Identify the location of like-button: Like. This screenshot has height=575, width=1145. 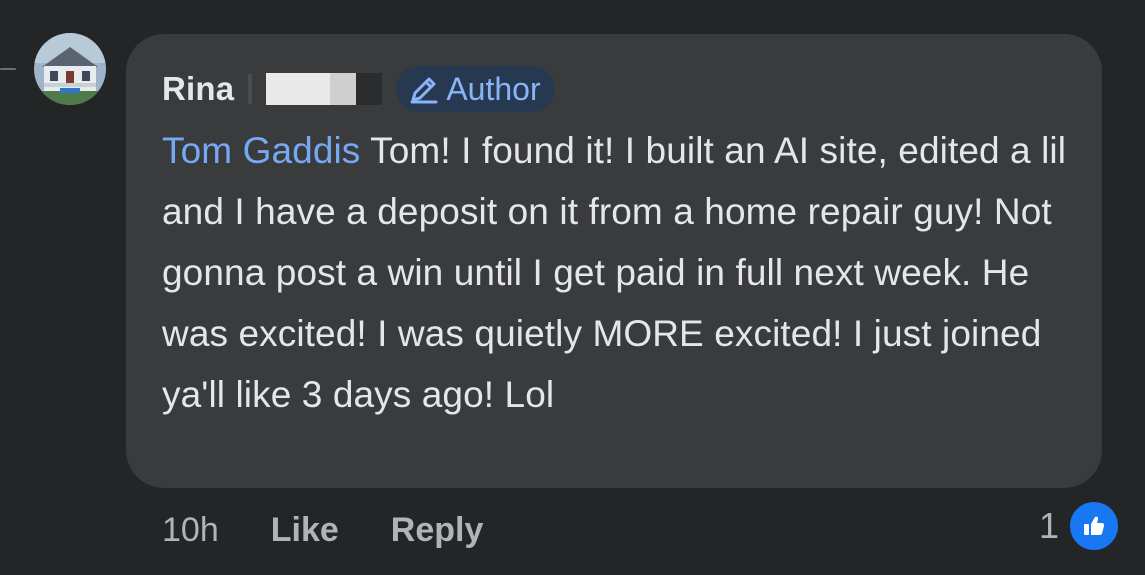
(305, 530).